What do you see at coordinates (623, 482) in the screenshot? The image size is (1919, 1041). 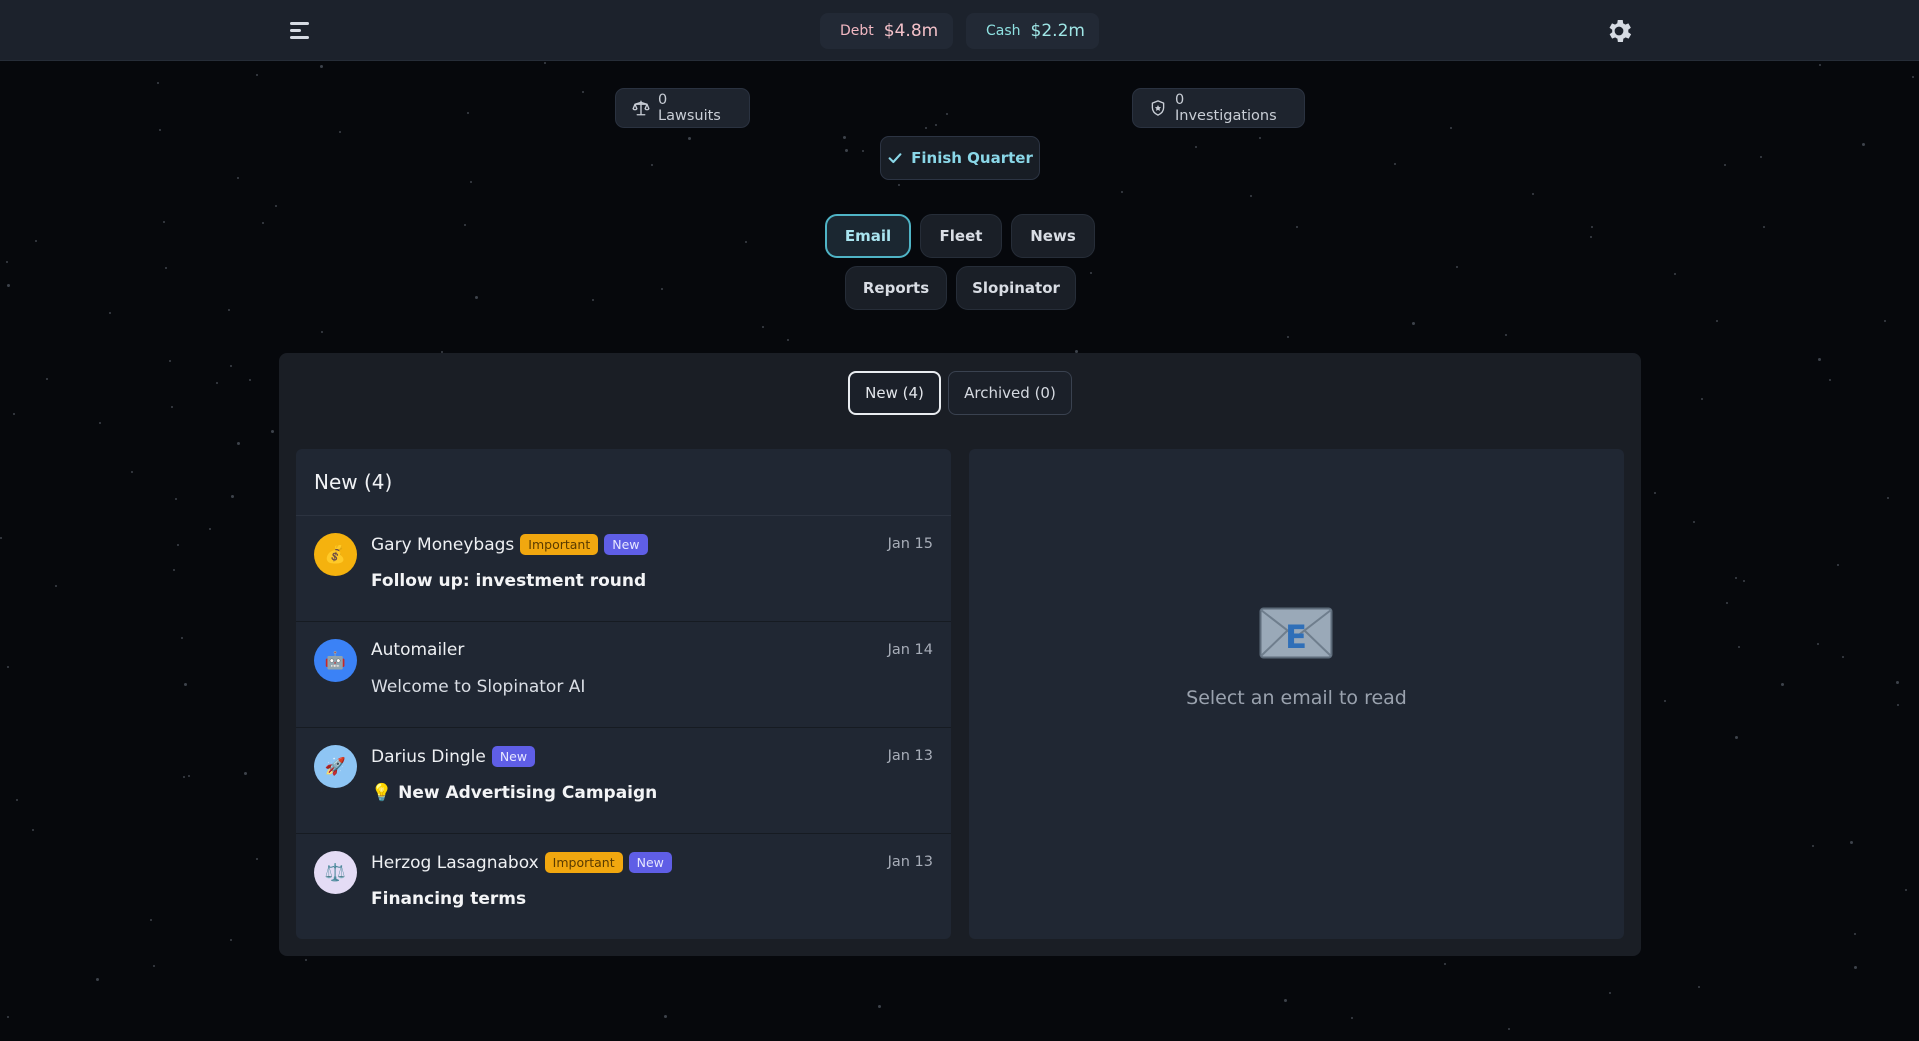 I see `email-list-title: New (4)` at bounding box center [623, 482].